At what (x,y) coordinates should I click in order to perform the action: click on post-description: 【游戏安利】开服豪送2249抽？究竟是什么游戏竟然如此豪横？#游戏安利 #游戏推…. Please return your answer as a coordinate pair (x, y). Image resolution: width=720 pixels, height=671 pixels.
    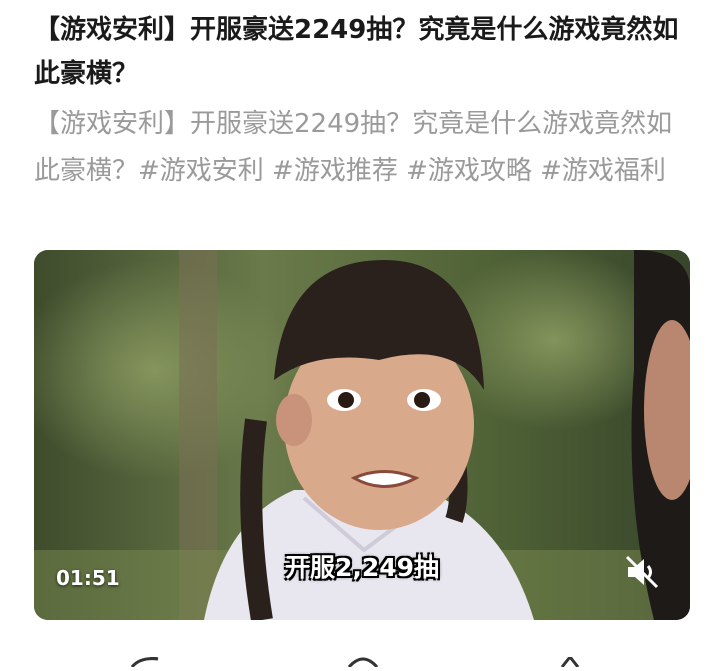
    Looking at the image, I should click on (353, 147).